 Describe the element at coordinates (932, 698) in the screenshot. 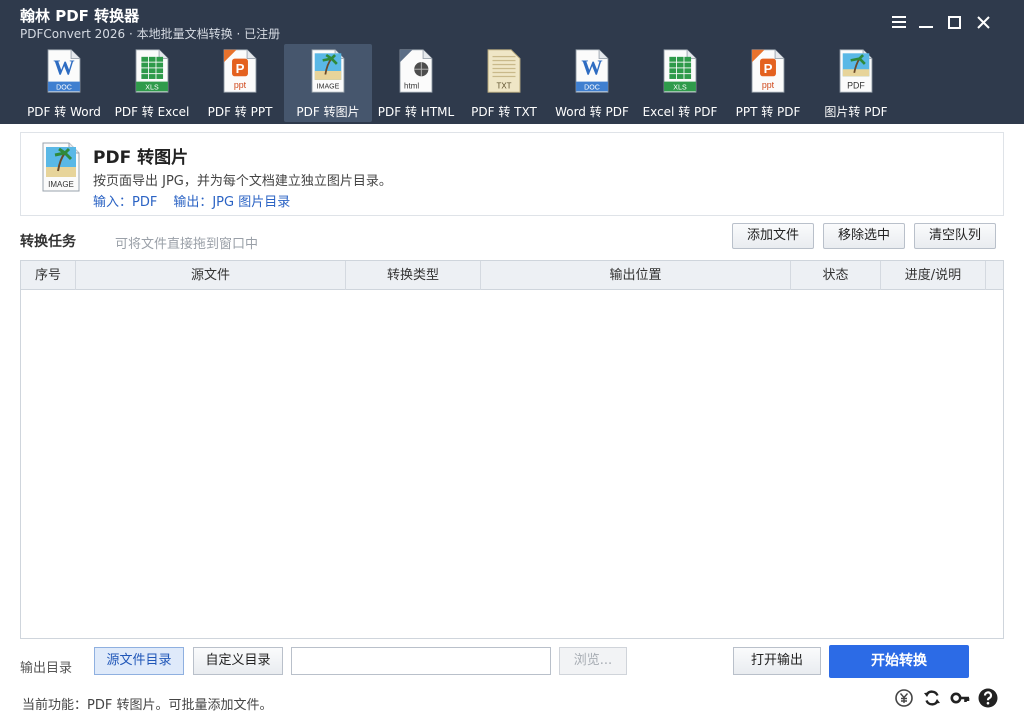

I see `refresh-icon` at that location.